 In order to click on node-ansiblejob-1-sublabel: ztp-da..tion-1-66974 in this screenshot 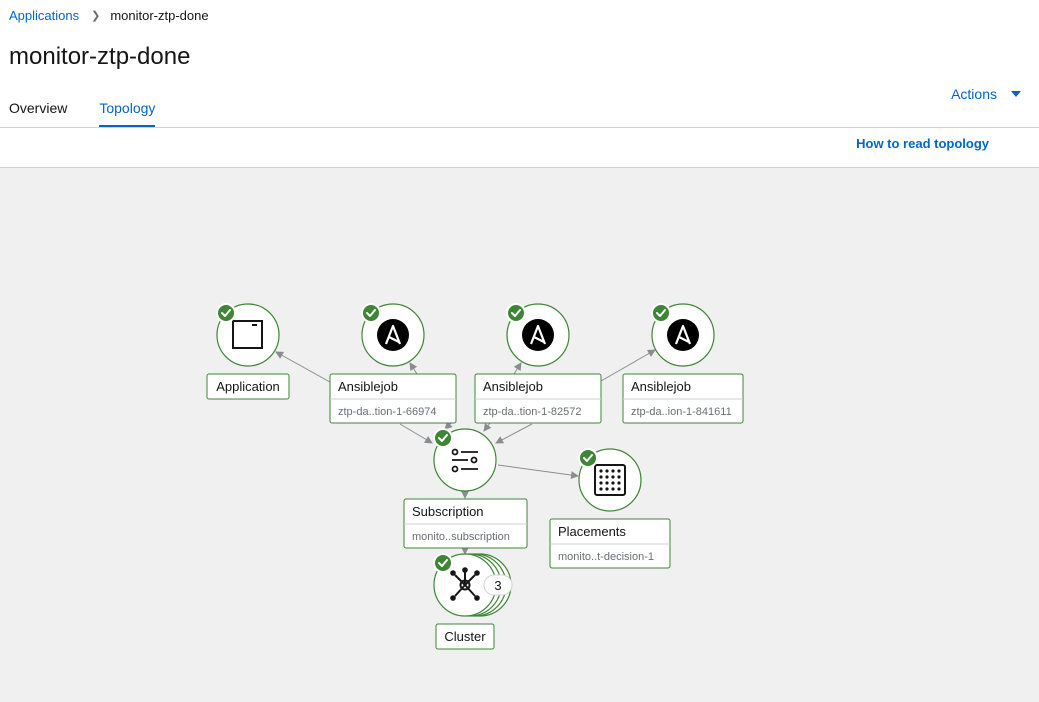, I will do `click(387, 412)`.